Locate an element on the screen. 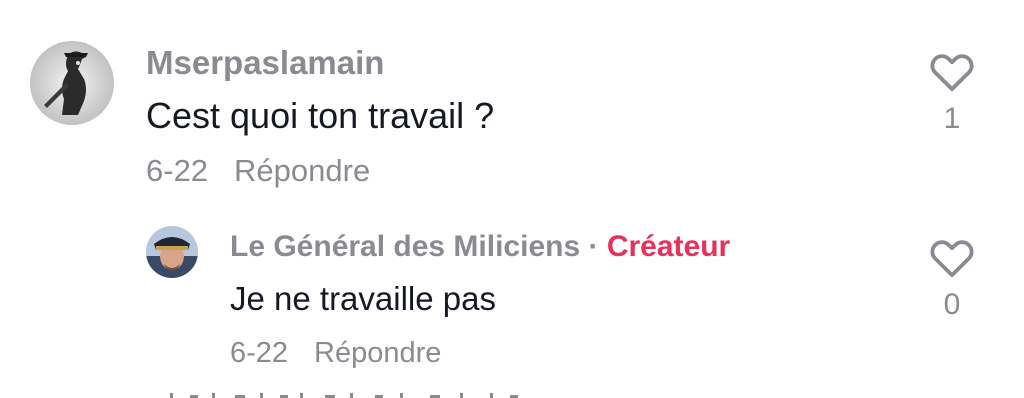 The width and height of the screenshot is (1024, 398). like-count: 1 is located at coordinates (952, 118).